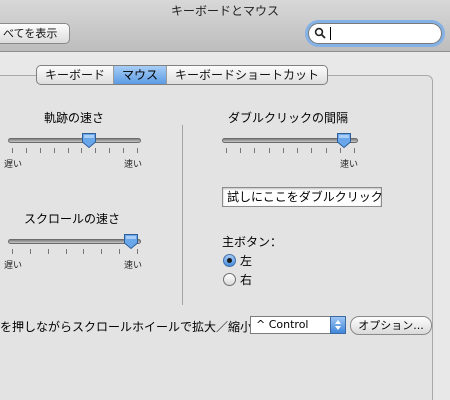 This screenshot has height=400, width=450. I want to click on primary-button-title: 主ボタン：, so click(252, 242).